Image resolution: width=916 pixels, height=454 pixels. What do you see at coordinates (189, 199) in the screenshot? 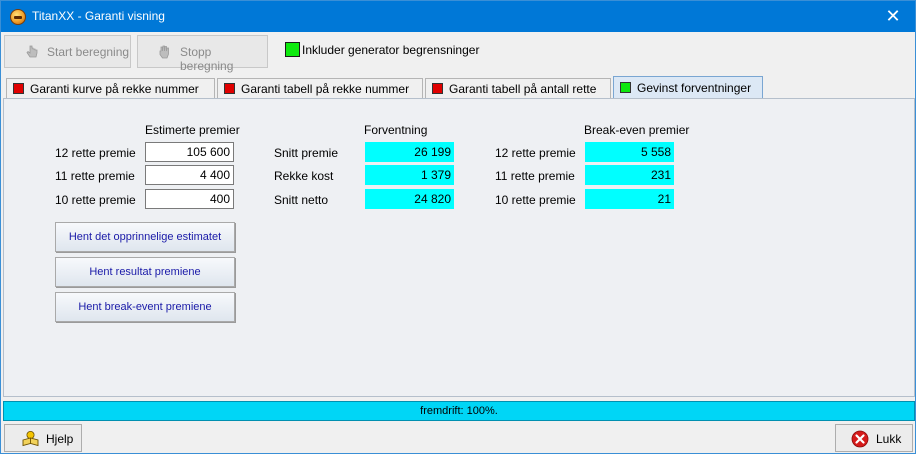
I see `estimate-10-input: 400` at bounding box center [189, 199].